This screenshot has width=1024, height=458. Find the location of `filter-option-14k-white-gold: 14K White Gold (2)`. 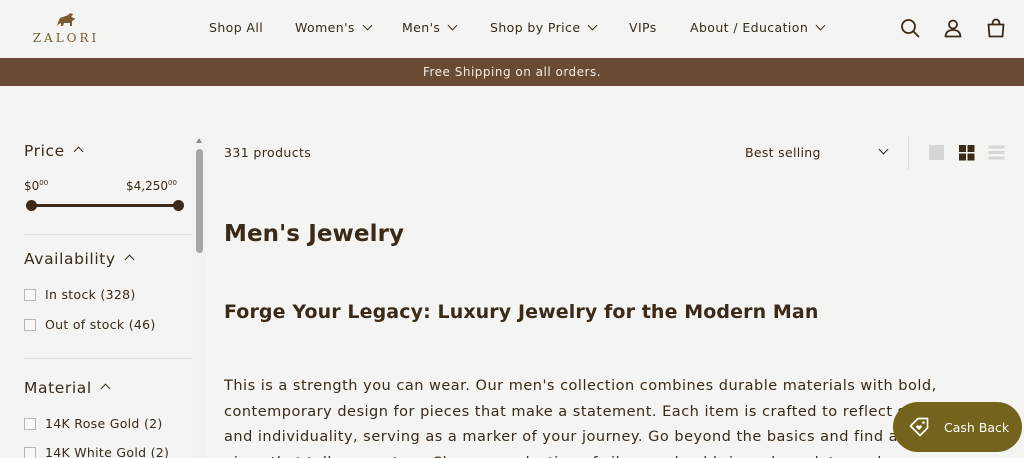

filter-option-14k-white-gold: 14K White Gold (2) is located at coordinates (96, 451).